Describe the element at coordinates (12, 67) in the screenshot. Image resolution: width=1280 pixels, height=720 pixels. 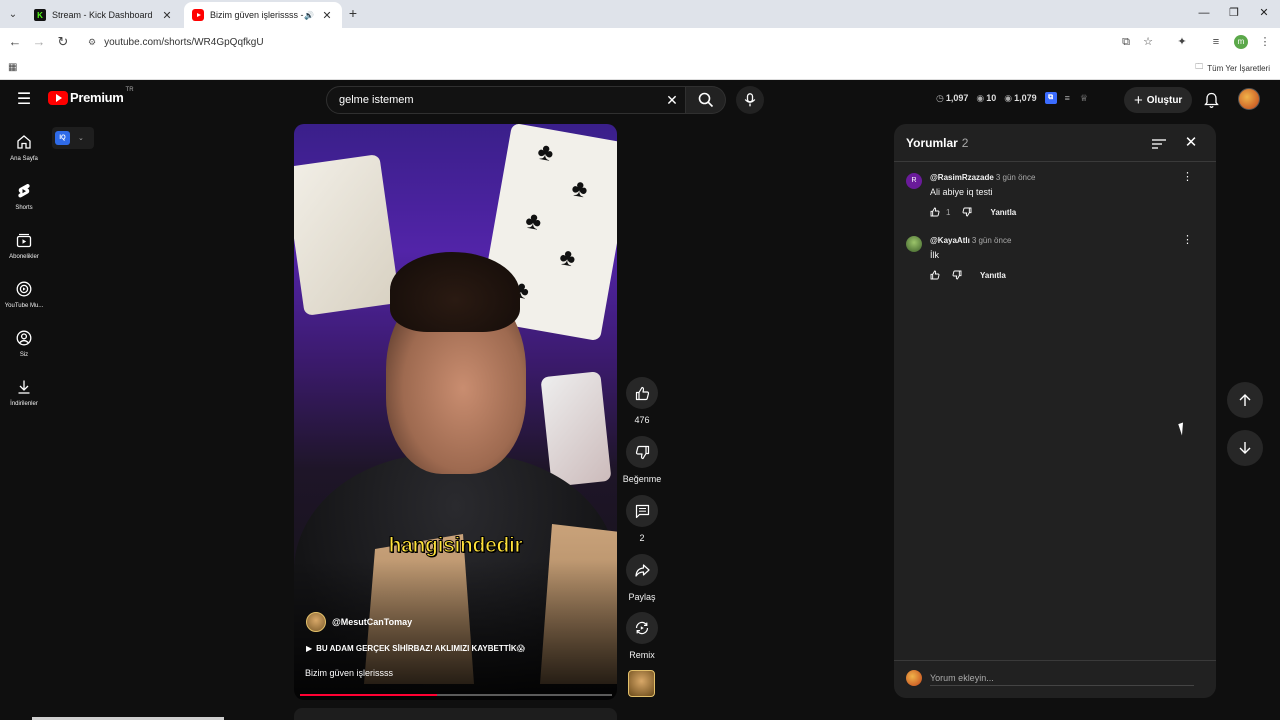
I see `apps-grid-icon: ▦` at that location.